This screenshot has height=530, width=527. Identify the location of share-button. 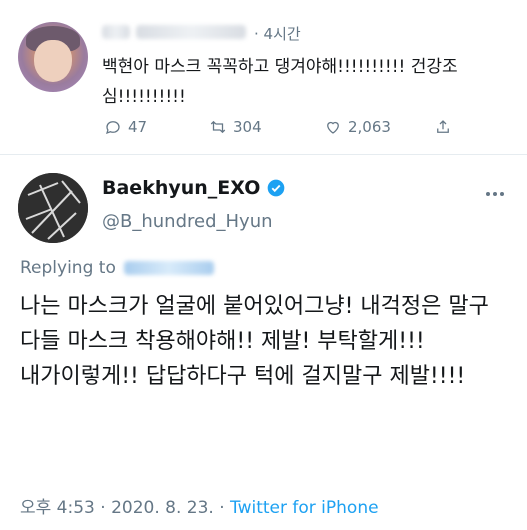
(443, 127).